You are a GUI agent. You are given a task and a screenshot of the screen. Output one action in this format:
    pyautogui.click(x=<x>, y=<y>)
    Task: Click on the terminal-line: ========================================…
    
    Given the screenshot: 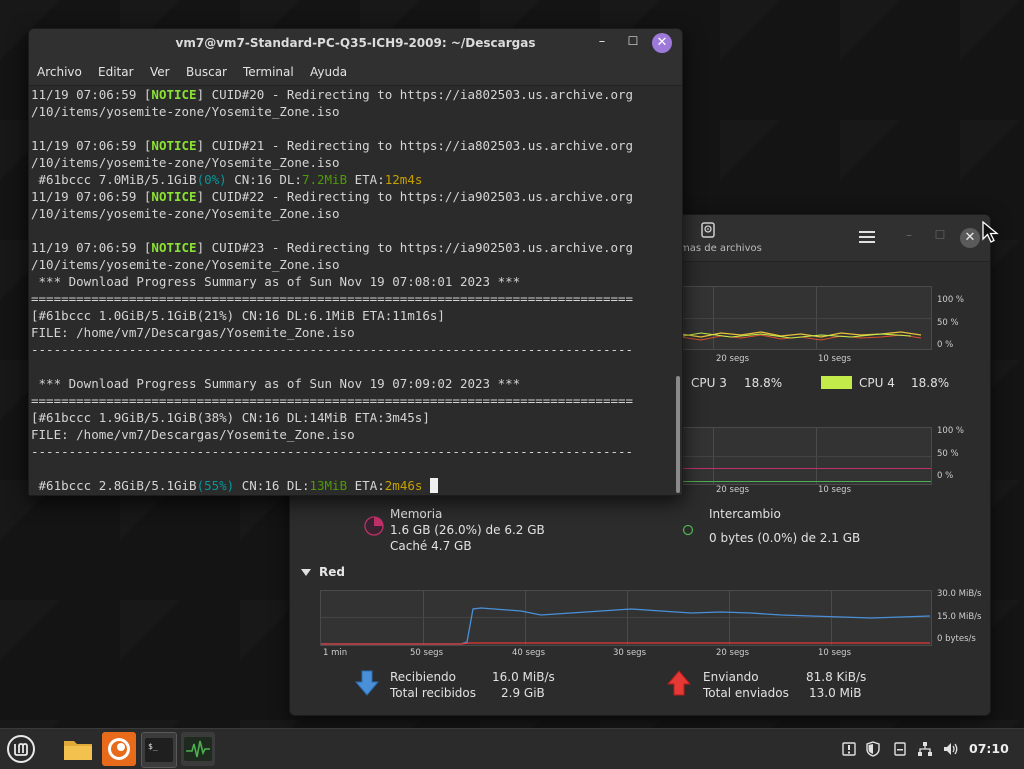 What is the action you would take?
    pyautogui.click(x=351, y=400)
    